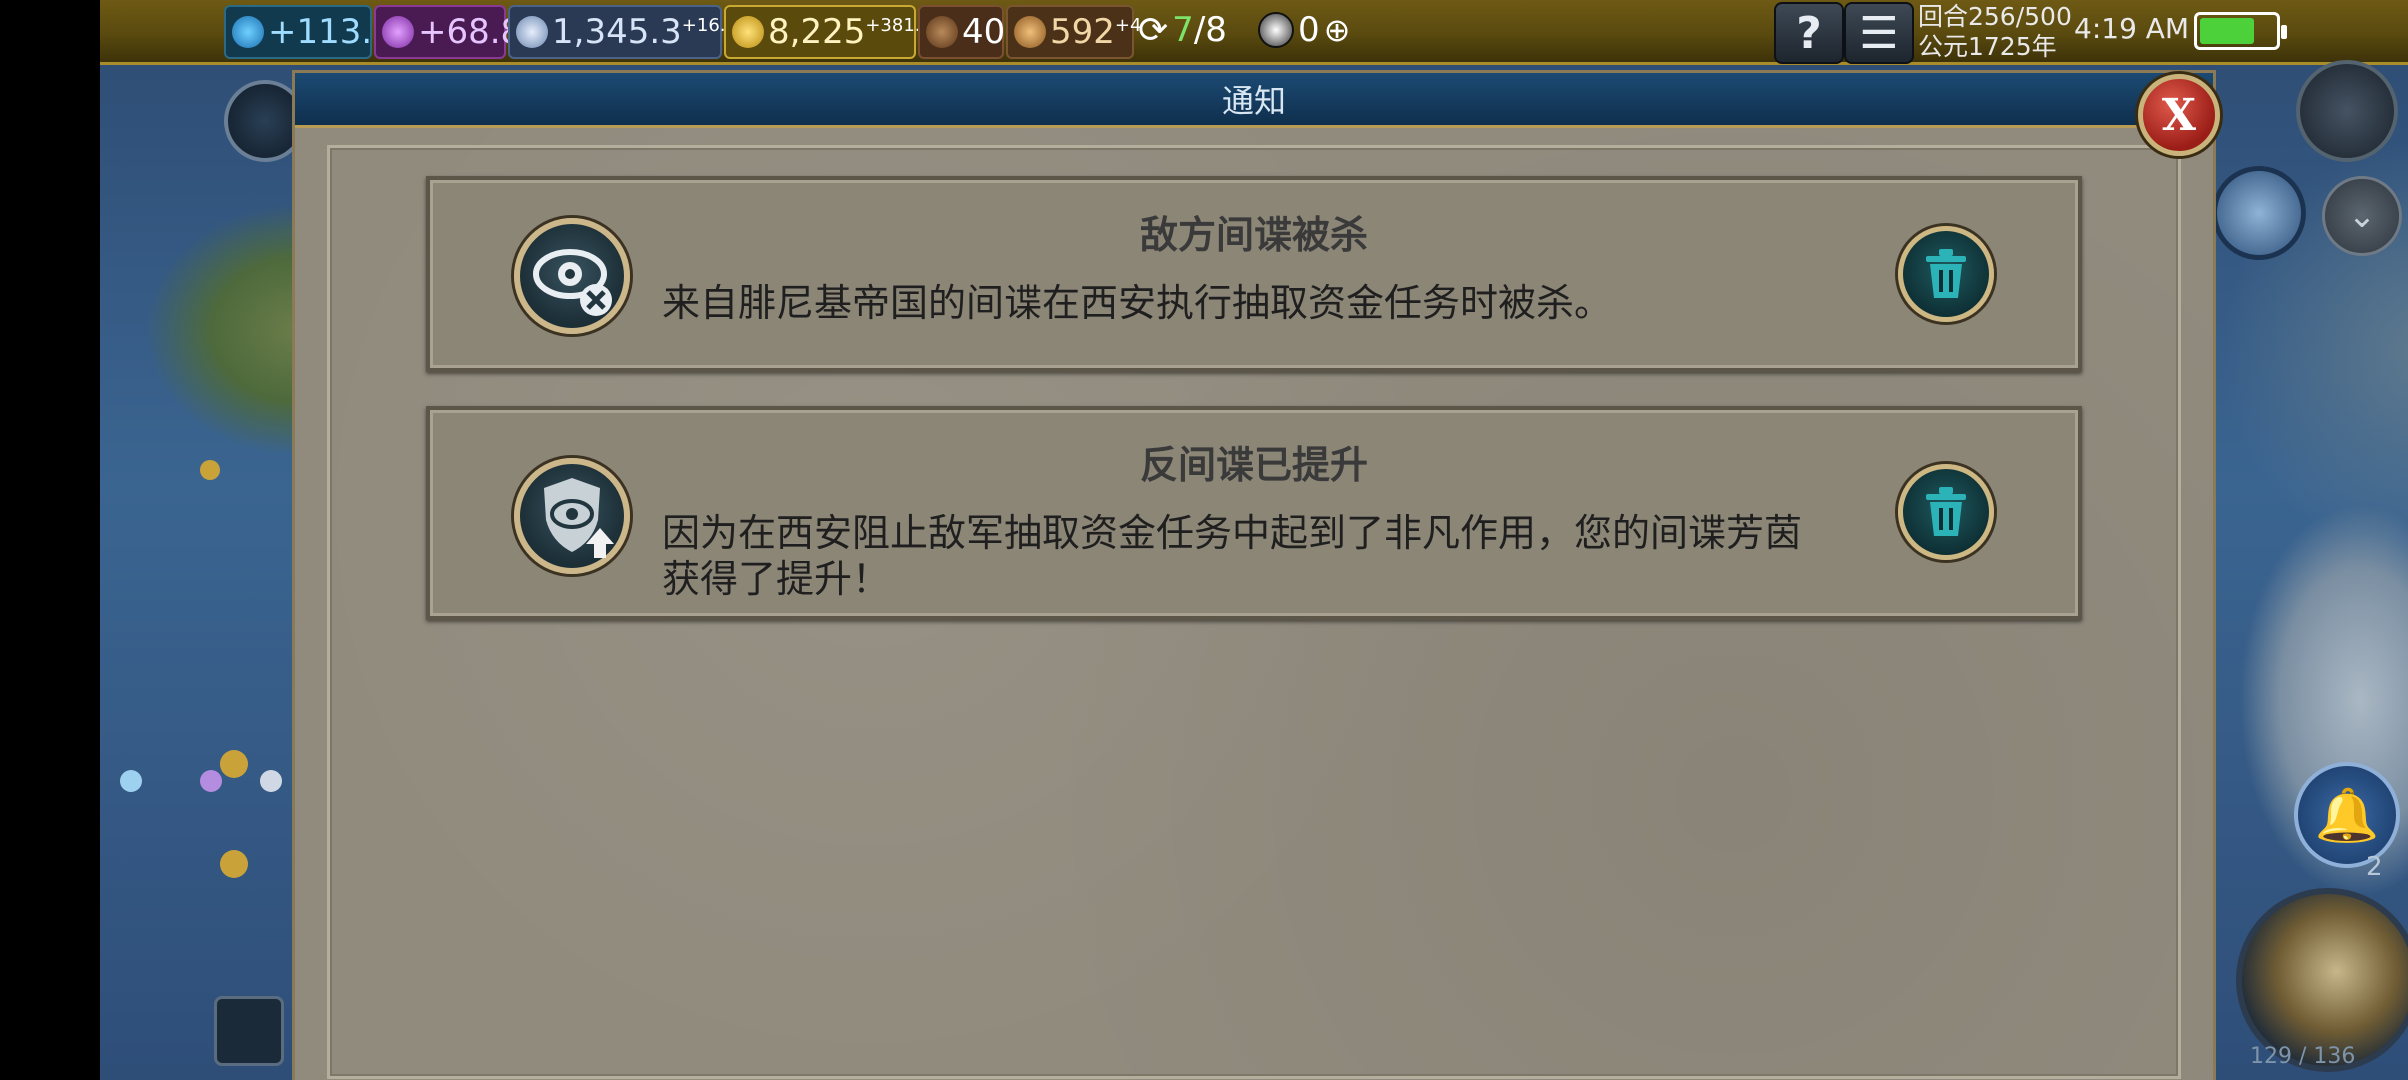 This screenshot has height=1080, width=2408. Describe the element at coordinates (817, 32) in the screenshot. I see `gold-value: 8,225` at that location.